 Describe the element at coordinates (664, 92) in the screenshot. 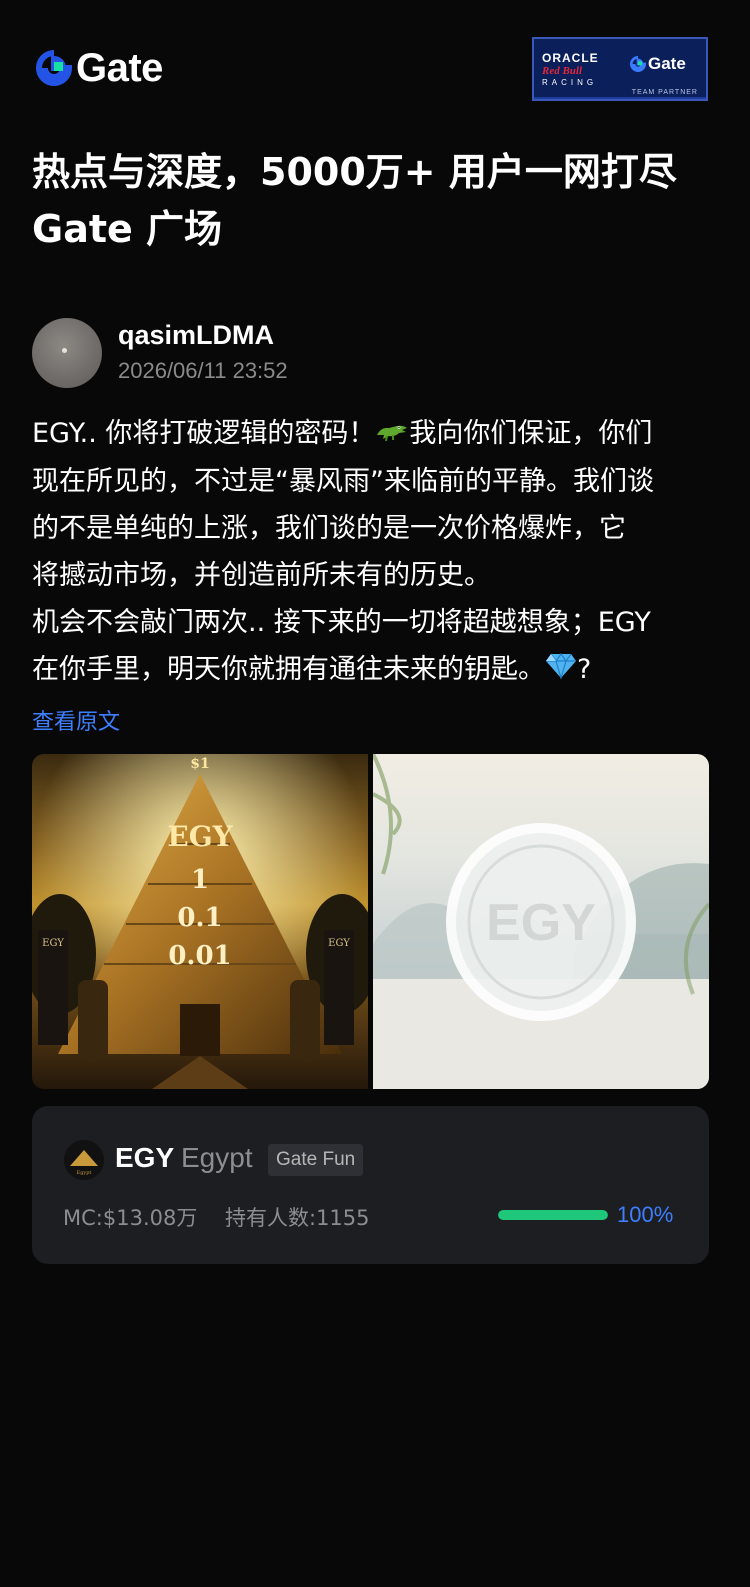

I see `team-partner-label: TEAM PARTNER` at that location.